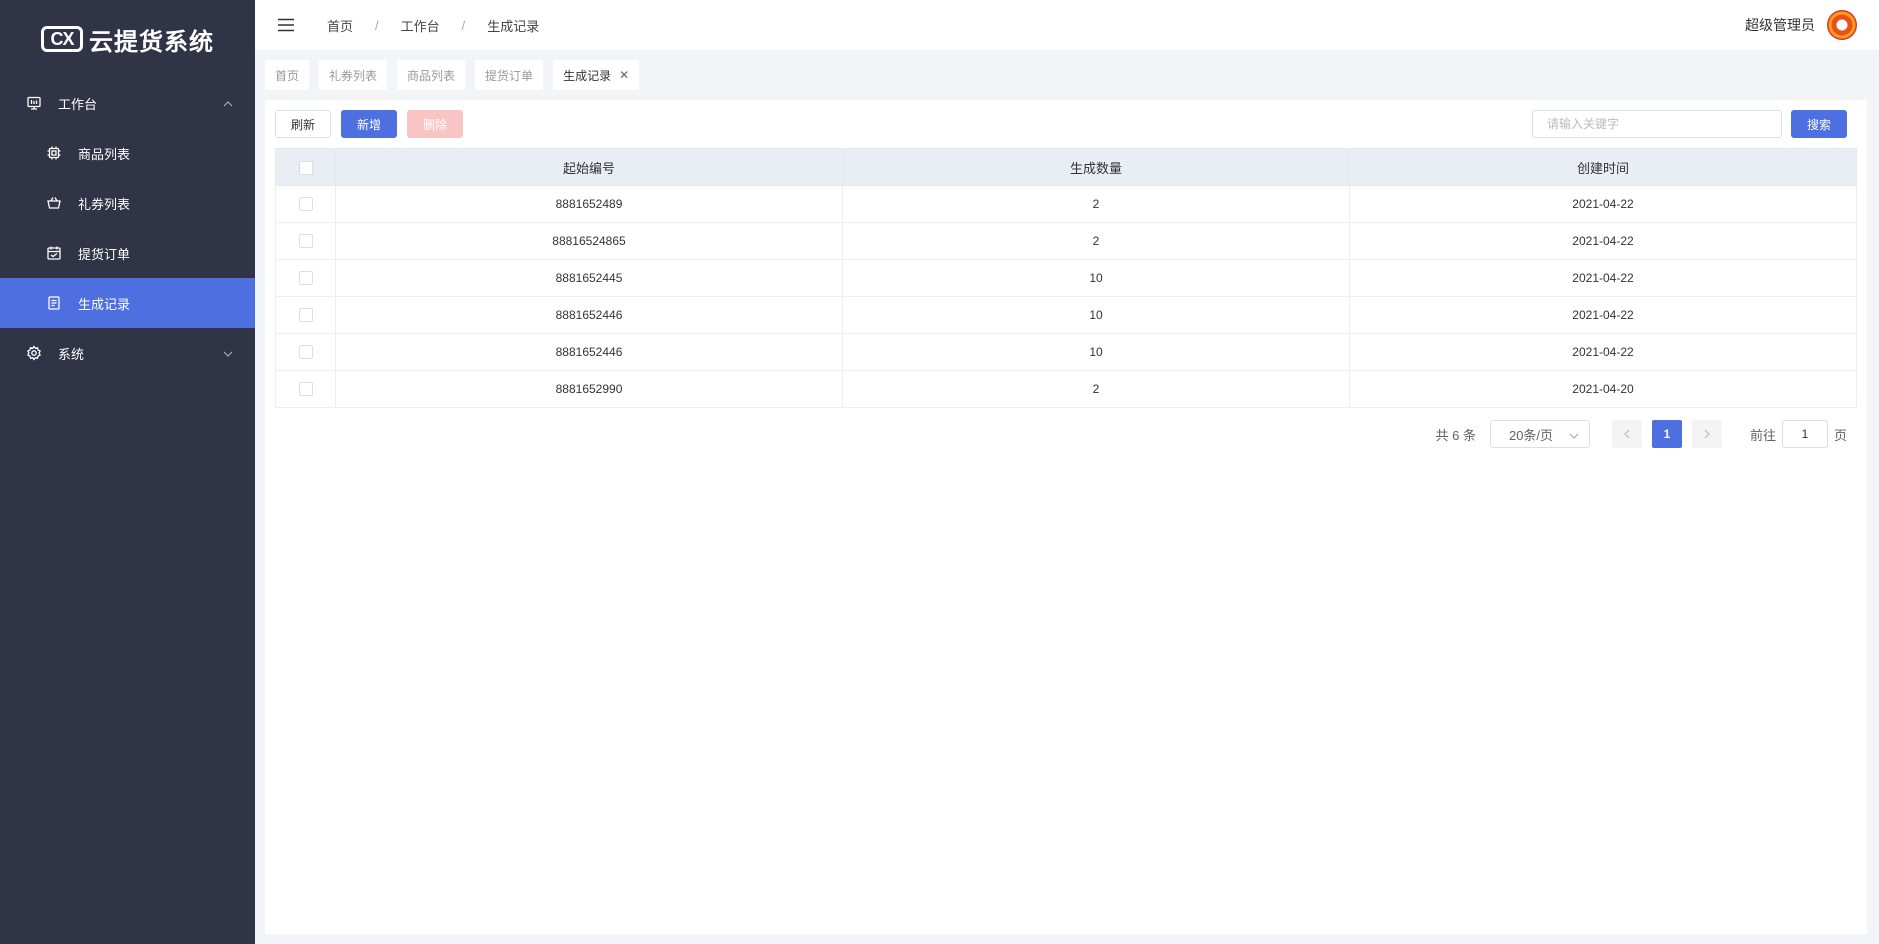 The image size is (1879, 944). Describe the element at coordinates (1067, 75) in the screenshot. I see `tags-view: 首页 礼券列表 商品列表 提货订单 生成记录 ✕` at that location.